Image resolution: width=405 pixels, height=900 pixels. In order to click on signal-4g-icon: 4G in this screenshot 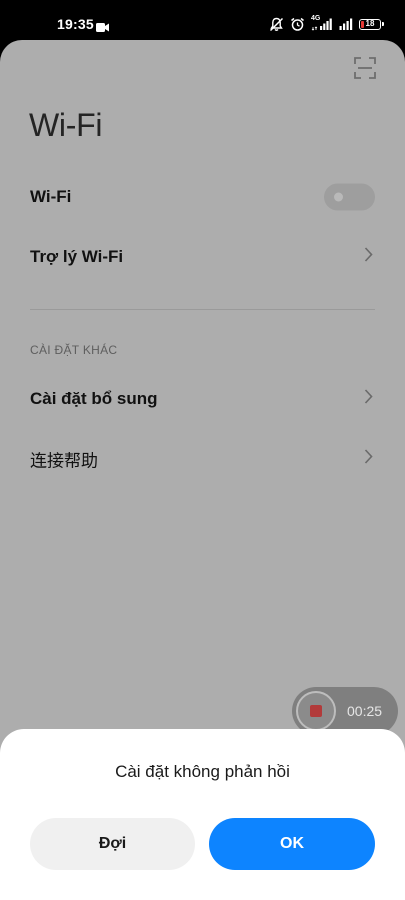, I will do `click(322, 23)`.